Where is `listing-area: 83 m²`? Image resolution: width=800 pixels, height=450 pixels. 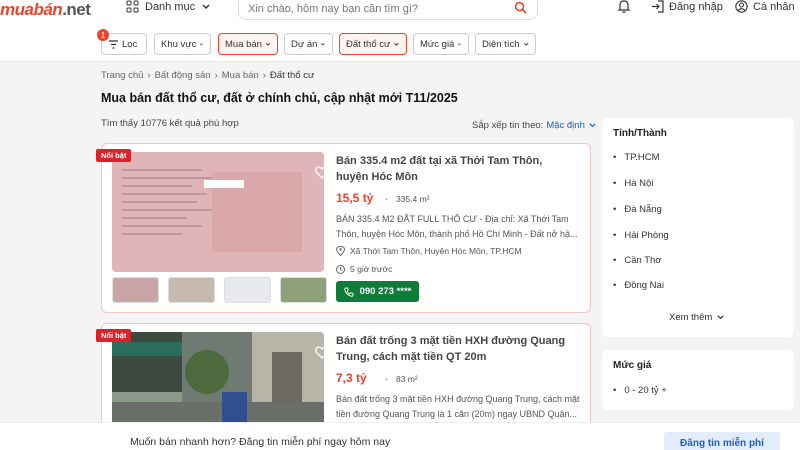
listing-area: 83 m² is located at coordinates (401, 379).